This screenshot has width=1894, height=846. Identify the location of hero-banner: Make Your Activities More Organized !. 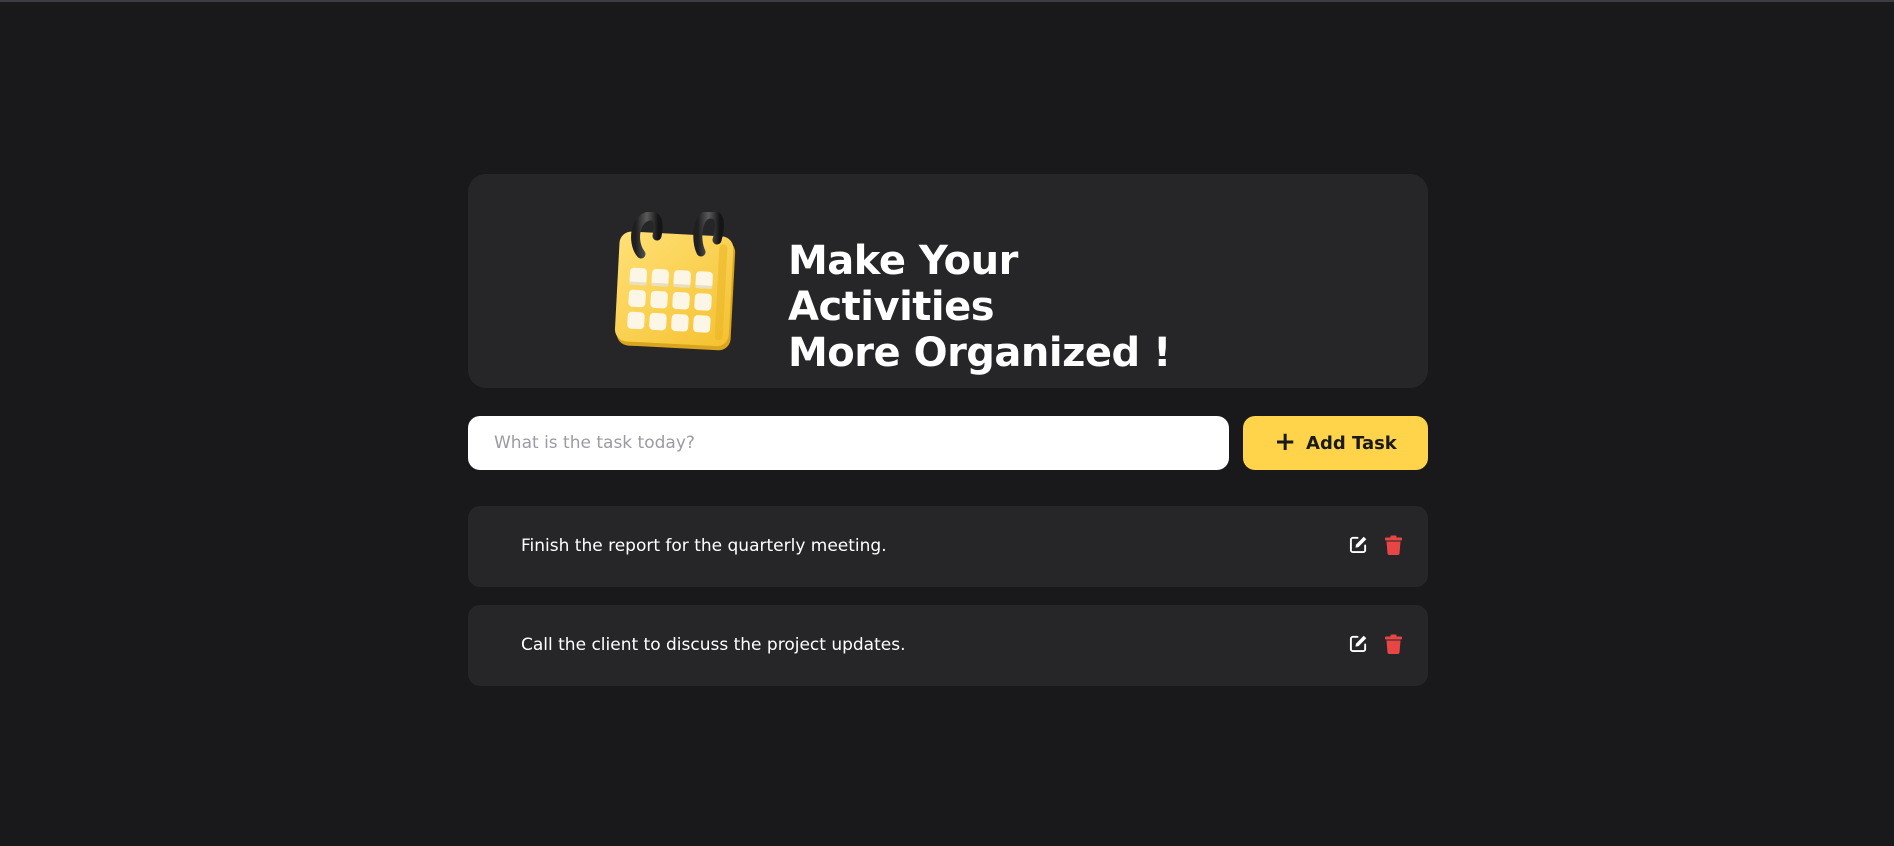
(948, 281).